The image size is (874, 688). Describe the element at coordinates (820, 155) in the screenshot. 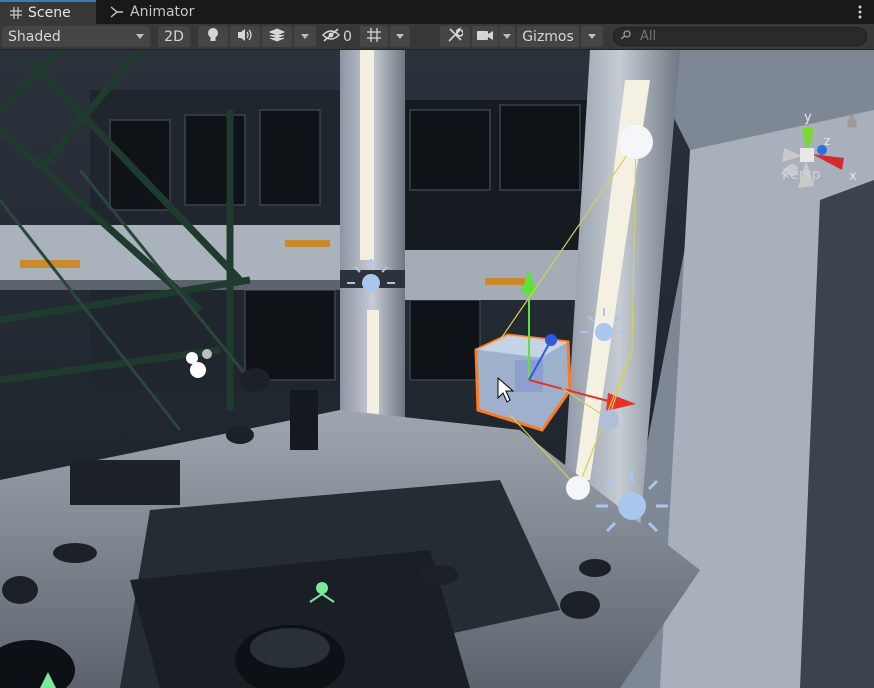

I see `orientation-gizmo: y z x` at that location.